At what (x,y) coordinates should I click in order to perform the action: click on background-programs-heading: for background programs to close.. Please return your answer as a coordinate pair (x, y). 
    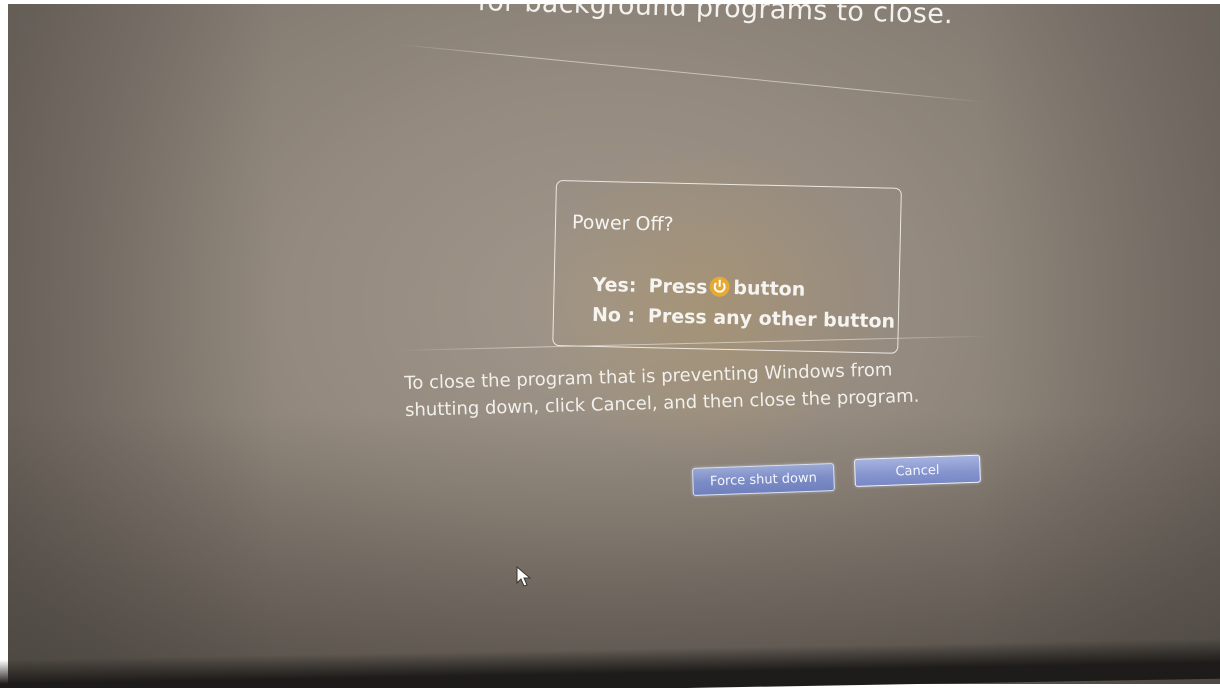
    Looking at the image, I should click on (715, 17).